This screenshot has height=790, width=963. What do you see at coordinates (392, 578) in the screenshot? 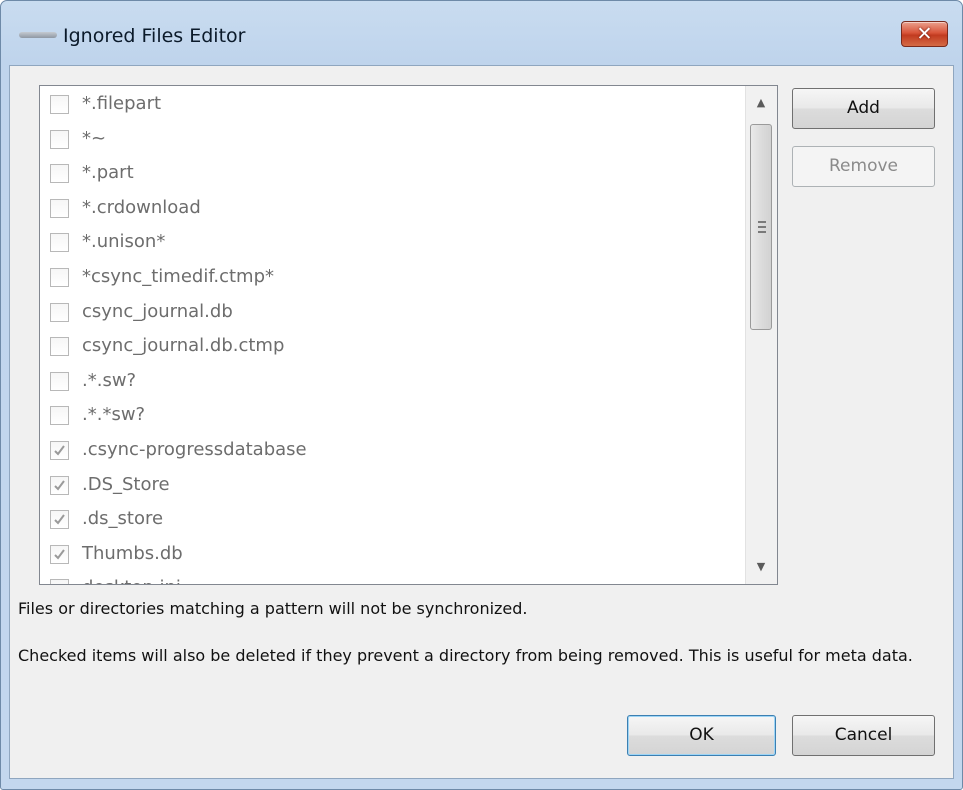
I see `list-item: desktop.ini` at bounding box center [392, 578].